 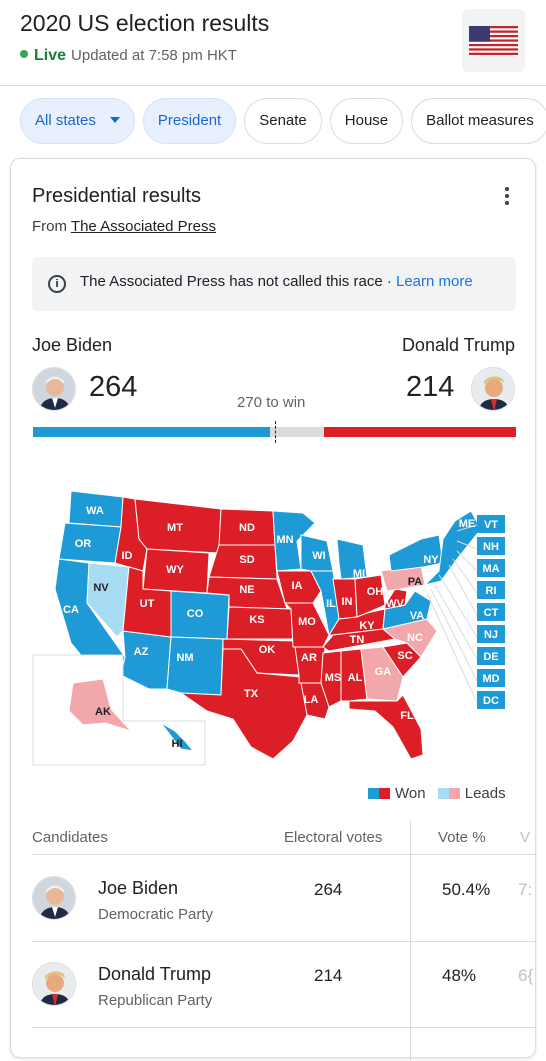 I want to click on state-label-mo: MO, so click(x=307, y=622).